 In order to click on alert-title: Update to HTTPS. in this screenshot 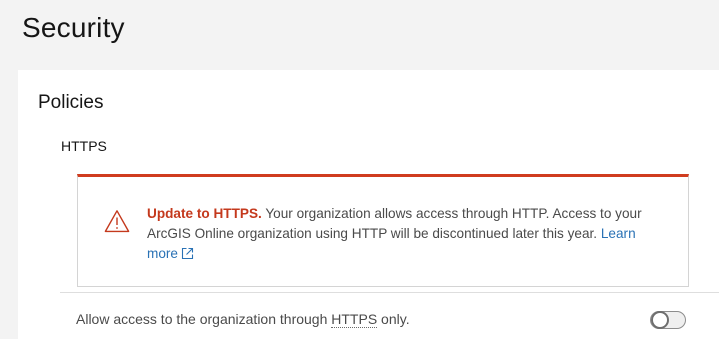, I will do `click(204, 213)`.